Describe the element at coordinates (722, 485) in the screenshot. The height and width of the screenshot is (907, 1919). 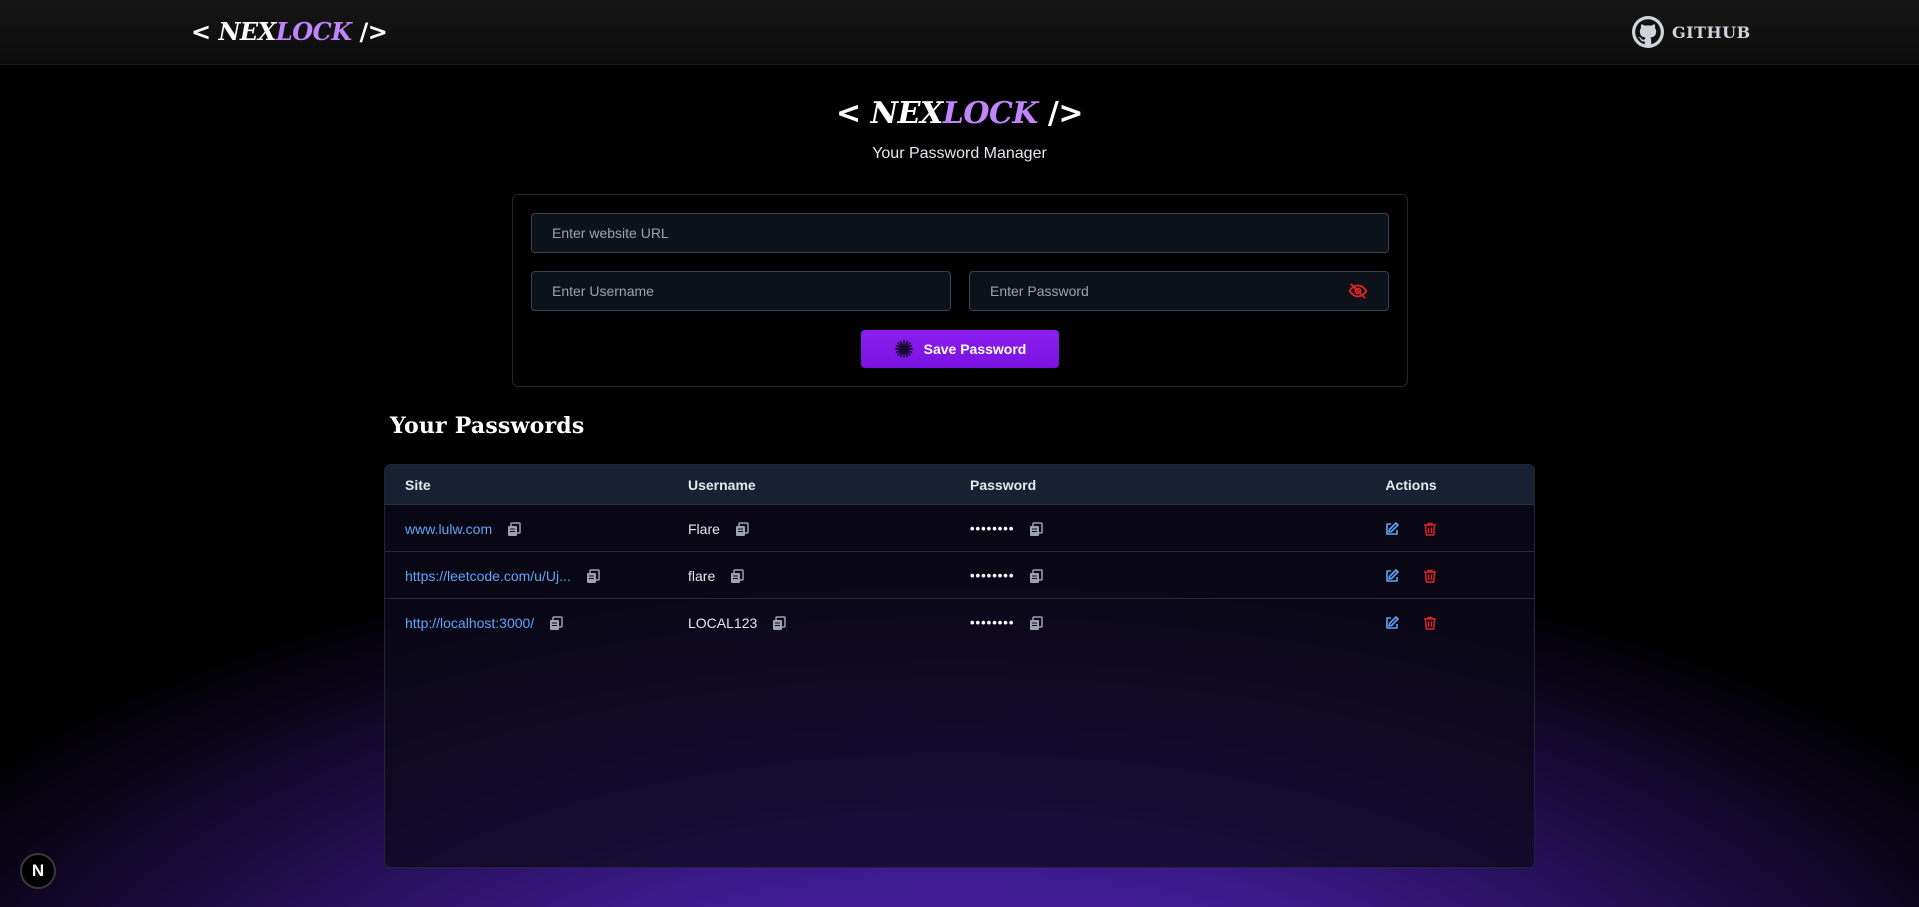
I see `column-header-username: Username` at that location.